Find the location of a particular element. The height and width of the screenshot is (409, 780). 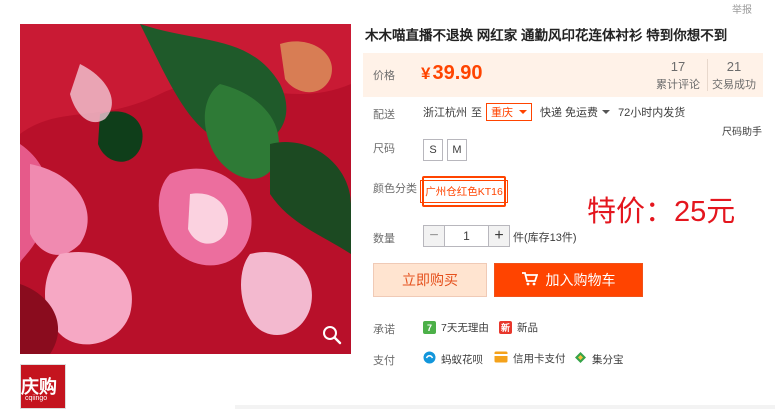

credit-card-payment: 信用卡支付 is located at coordinates (530, 358).